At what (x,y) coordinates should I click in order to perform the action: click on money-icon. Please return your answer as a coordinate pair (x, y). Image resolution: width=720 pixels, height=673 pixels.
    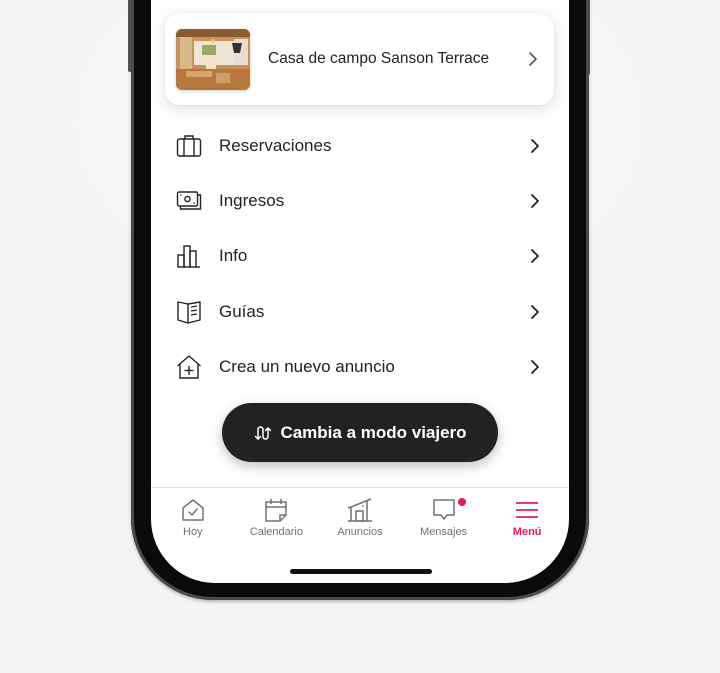
    Looking at the image, I should click on (189, 200).